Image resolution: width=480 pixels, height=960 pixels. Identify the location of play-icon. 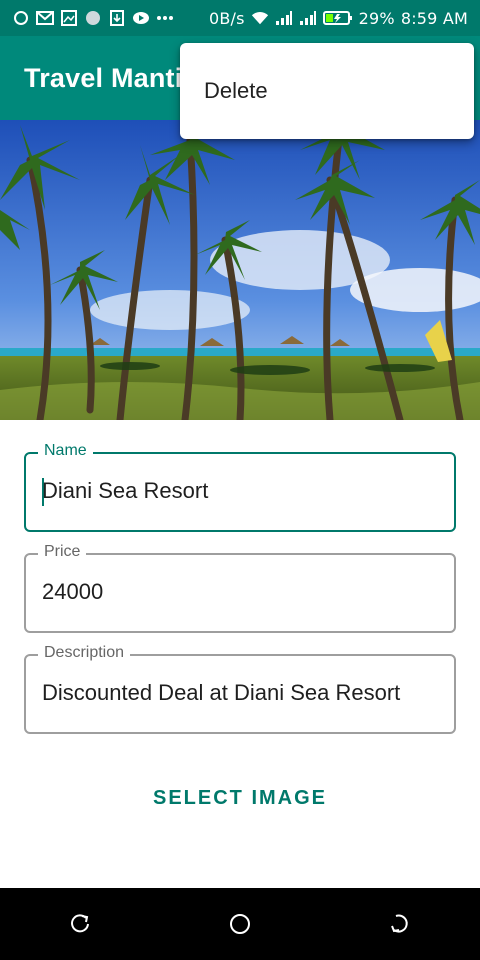
(141, 18).